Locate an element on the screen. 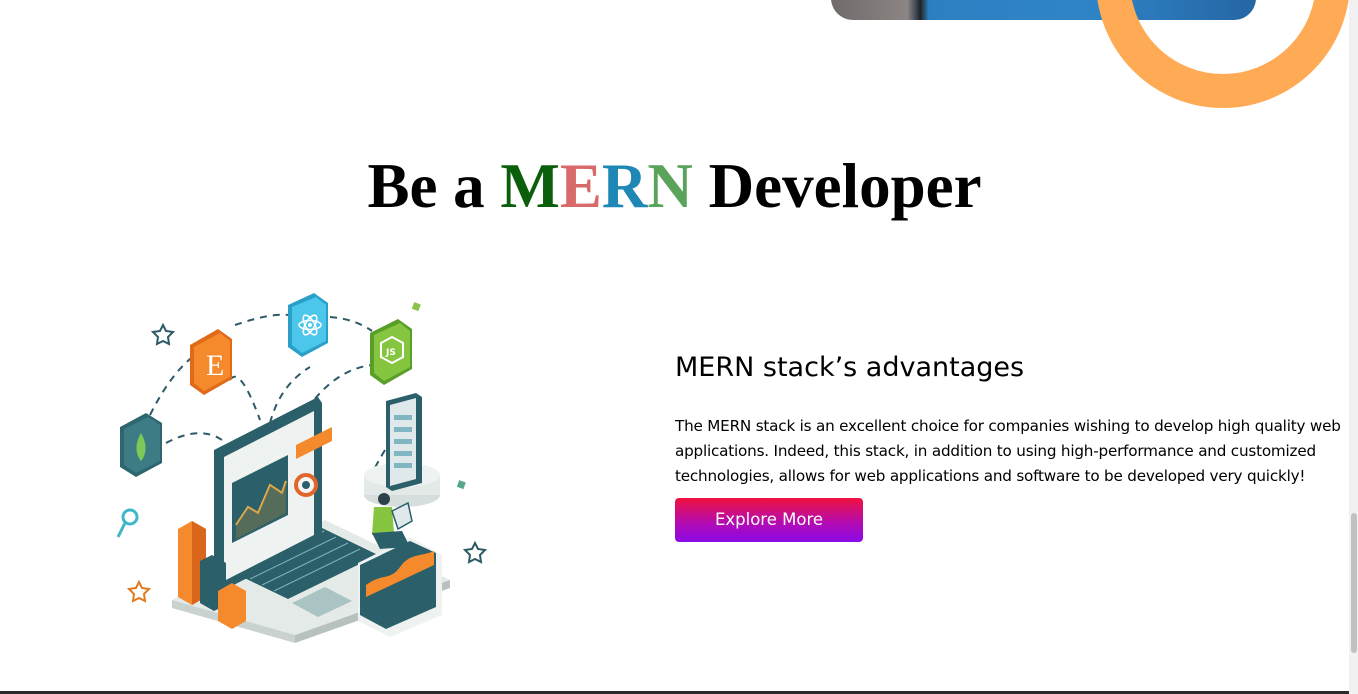 Image resolution: width=1358 pixels, height=694 pixels. magnifier-icon is located at coordinates (127, 523).